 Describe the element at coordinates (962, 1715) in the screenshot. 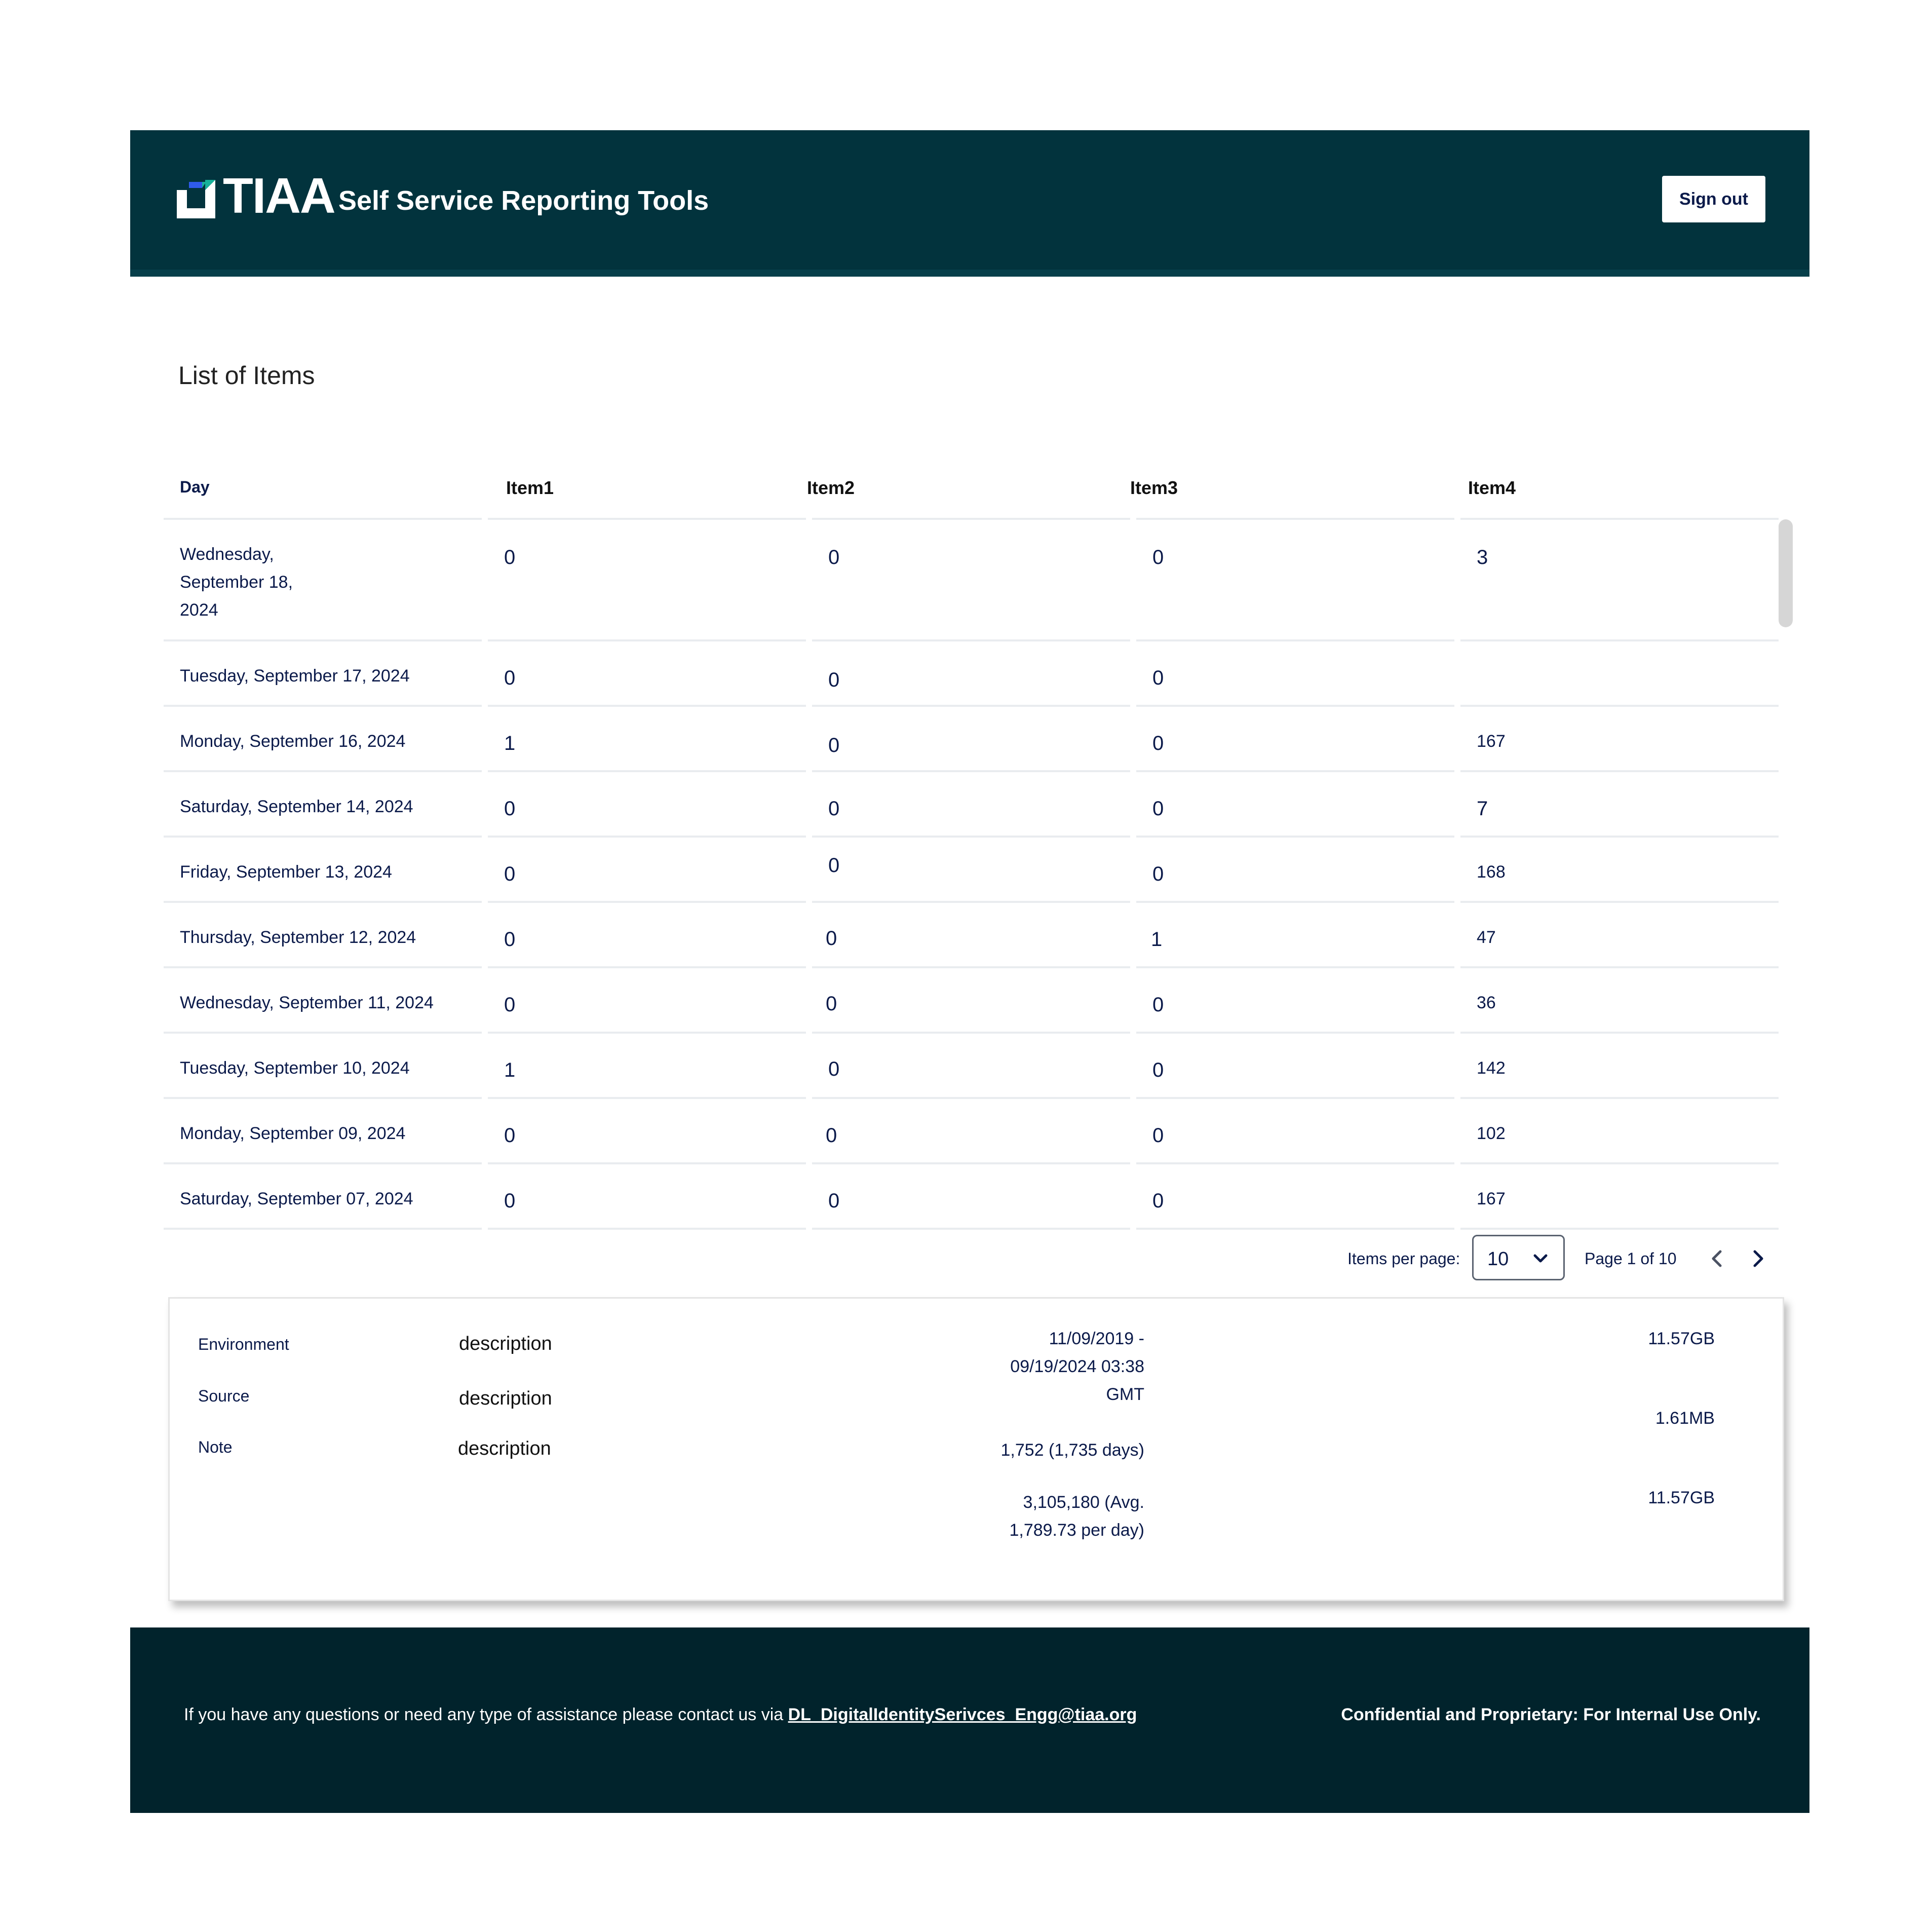

I see `contact-email-link: DL_DigitalIdentitySerivces_Engg@tiaa.org` at that location.